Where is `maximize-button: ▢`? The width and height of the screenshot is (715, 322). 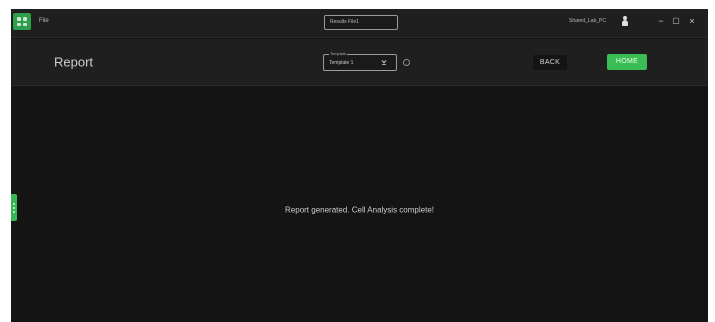
maximize-button: ▢ is located at coordinates (676, 21).